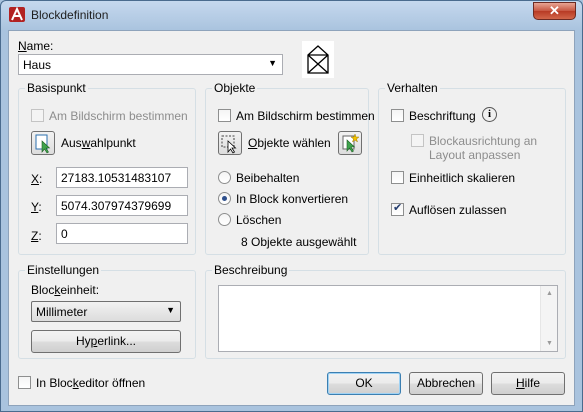 The image size is (583, 412). What do you see at coordinates (412, 88) in the screenshot?
I see `verhalten-title: Verhalten` at bounding box center [412, 88].